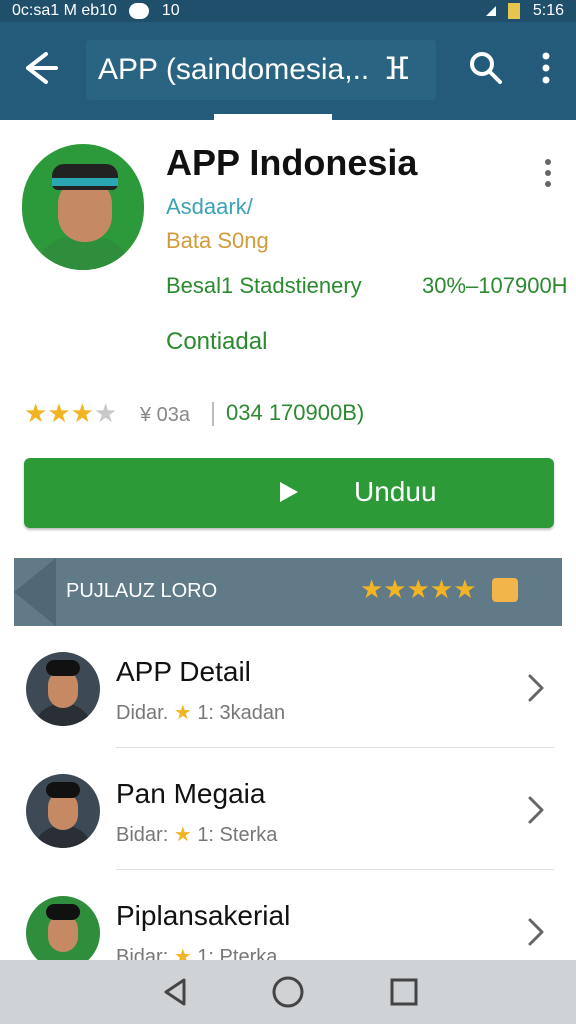  I want to click on list-item-meta: Didar. ★ 1: 3kadan, so click(200, 712).